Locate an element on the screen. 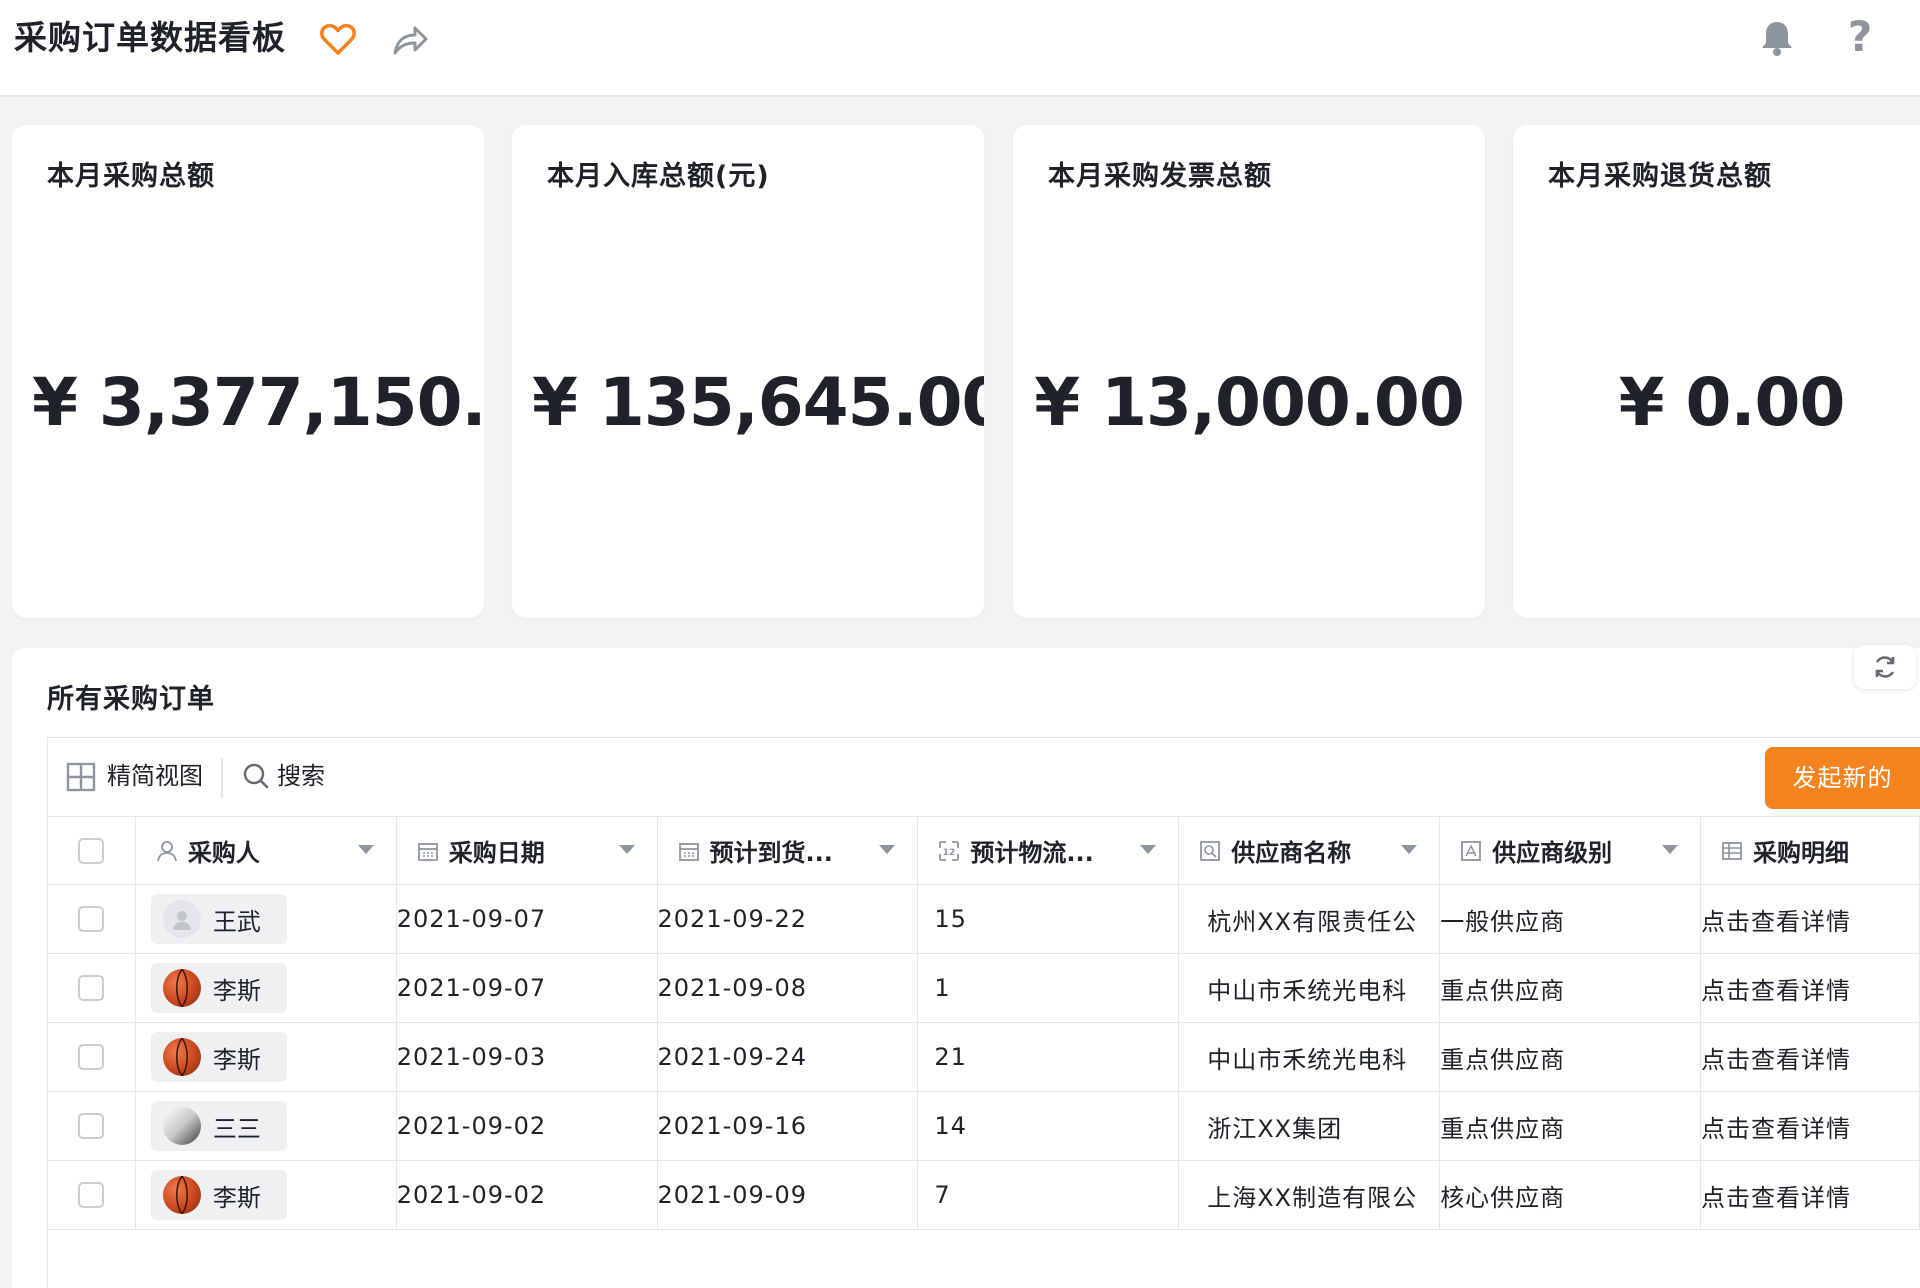 The image size is (1920, 1288). column-header-detail: 采购明细 is located at coordinates (1810, 850).